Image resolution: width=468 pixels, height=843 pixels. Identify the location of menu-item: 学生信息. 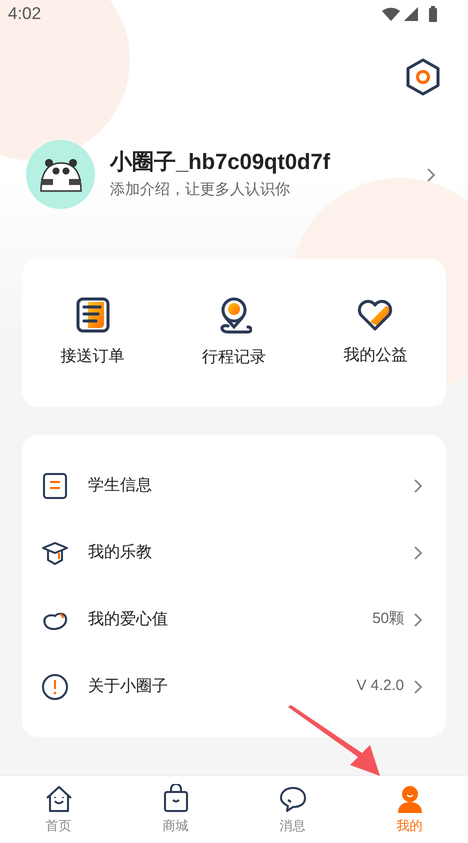
(234, 485).